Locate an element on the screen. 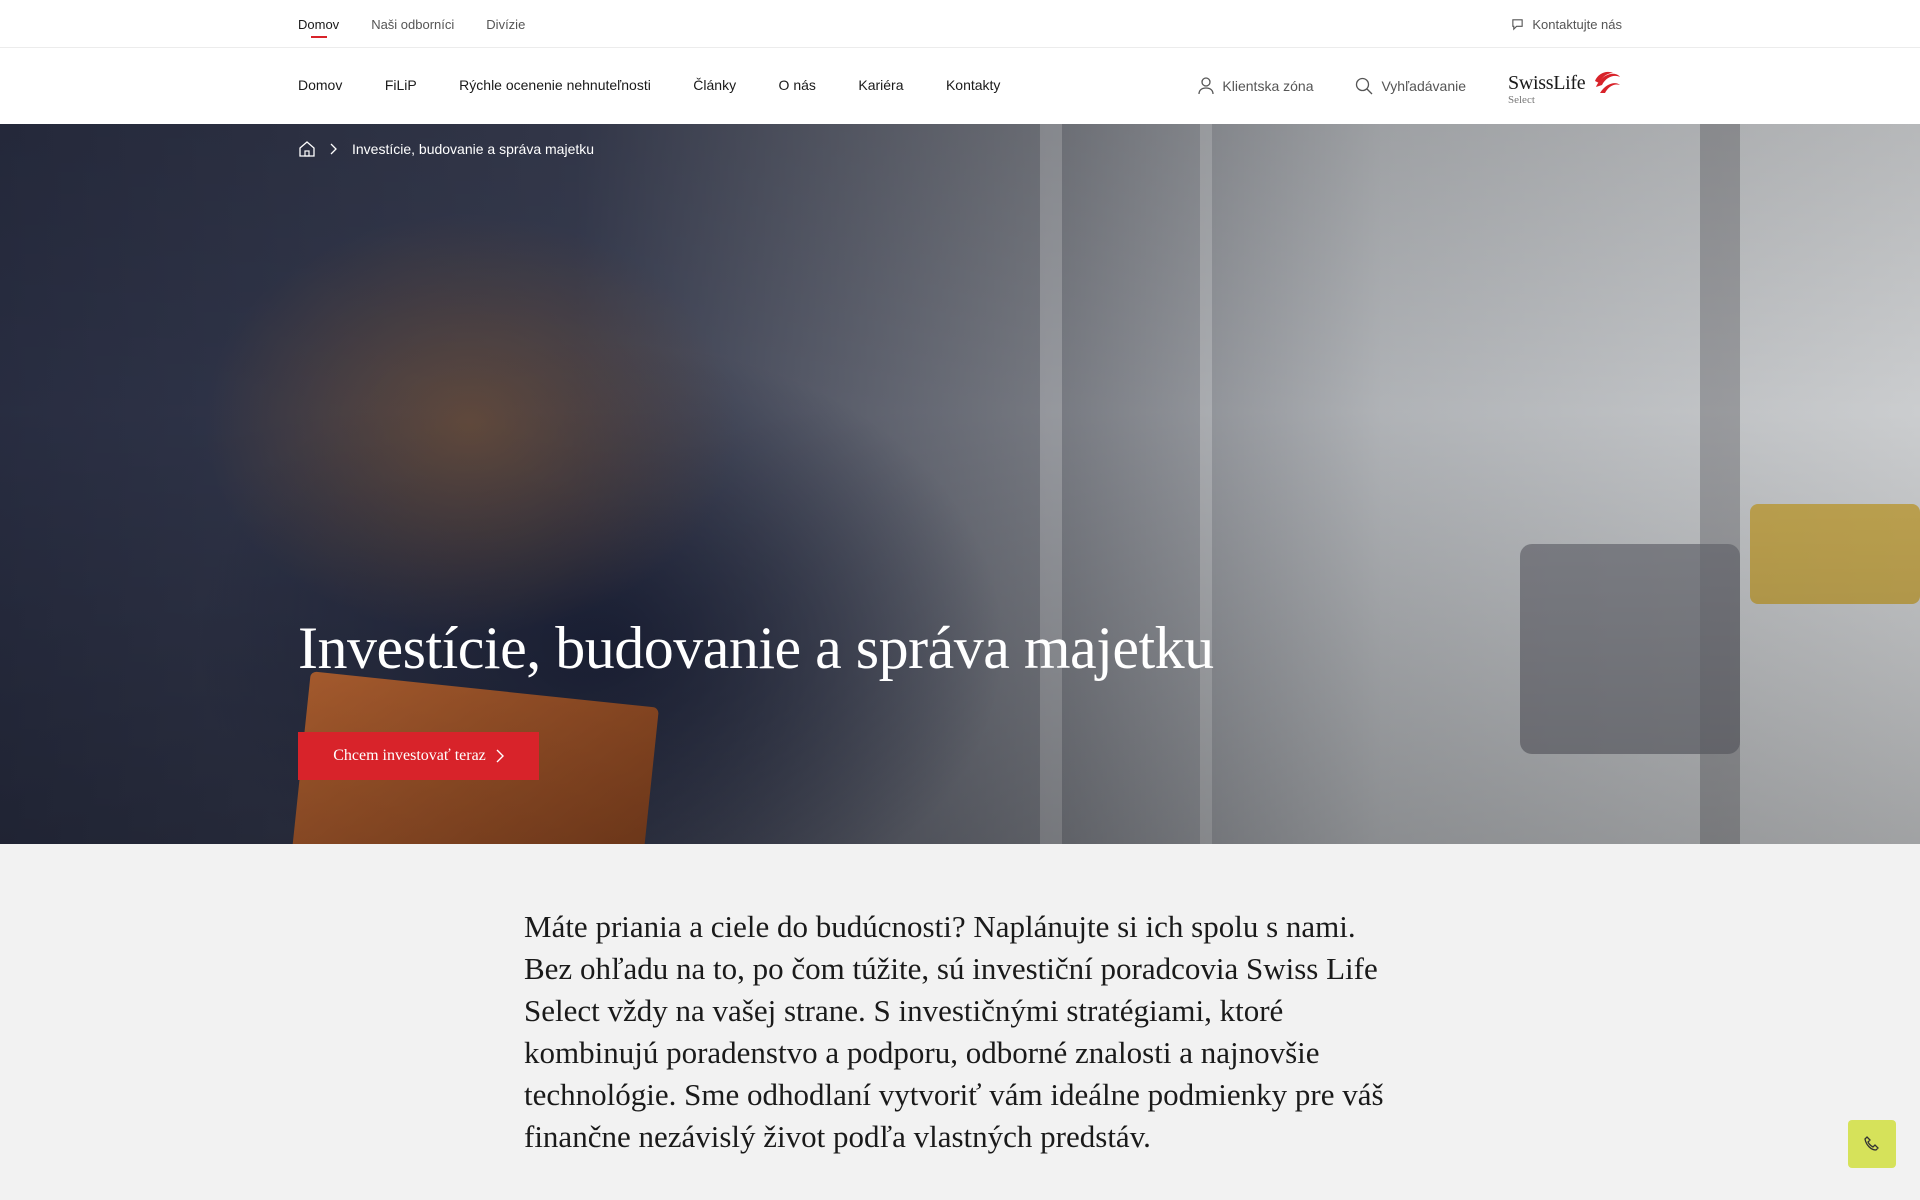  utility-link-odbornici: Naši odborníci is located at coordinates (412, 24).